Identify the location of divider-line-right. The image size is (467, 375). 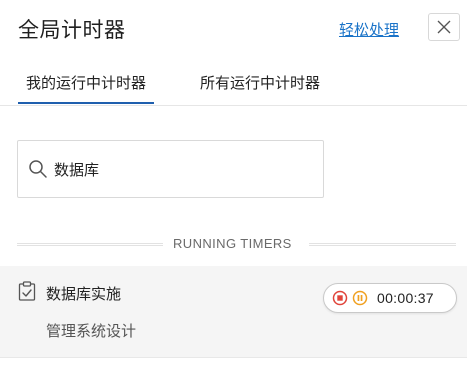
(382, 244).